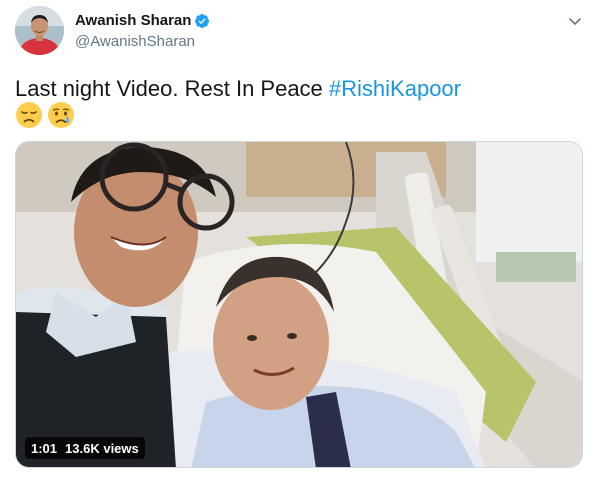  I want to click on avatar-photo-icon, so click(39, 30).